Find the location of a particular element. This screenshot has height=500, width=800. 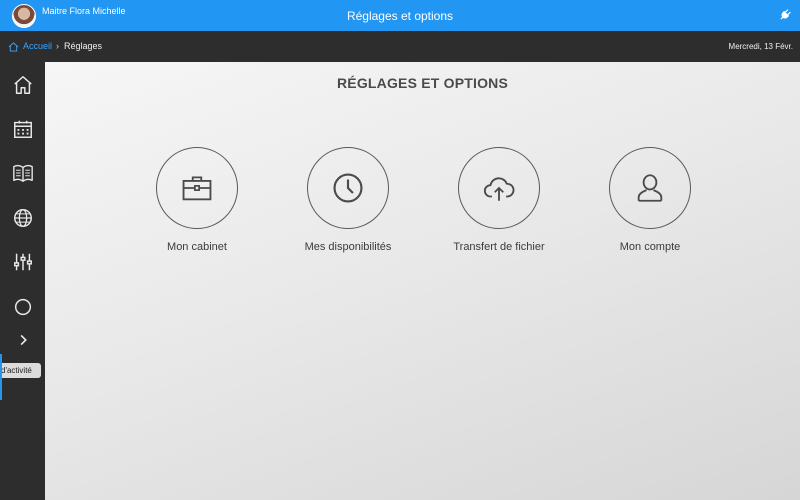

briefcase-icon is located at coordinates (197, 188).